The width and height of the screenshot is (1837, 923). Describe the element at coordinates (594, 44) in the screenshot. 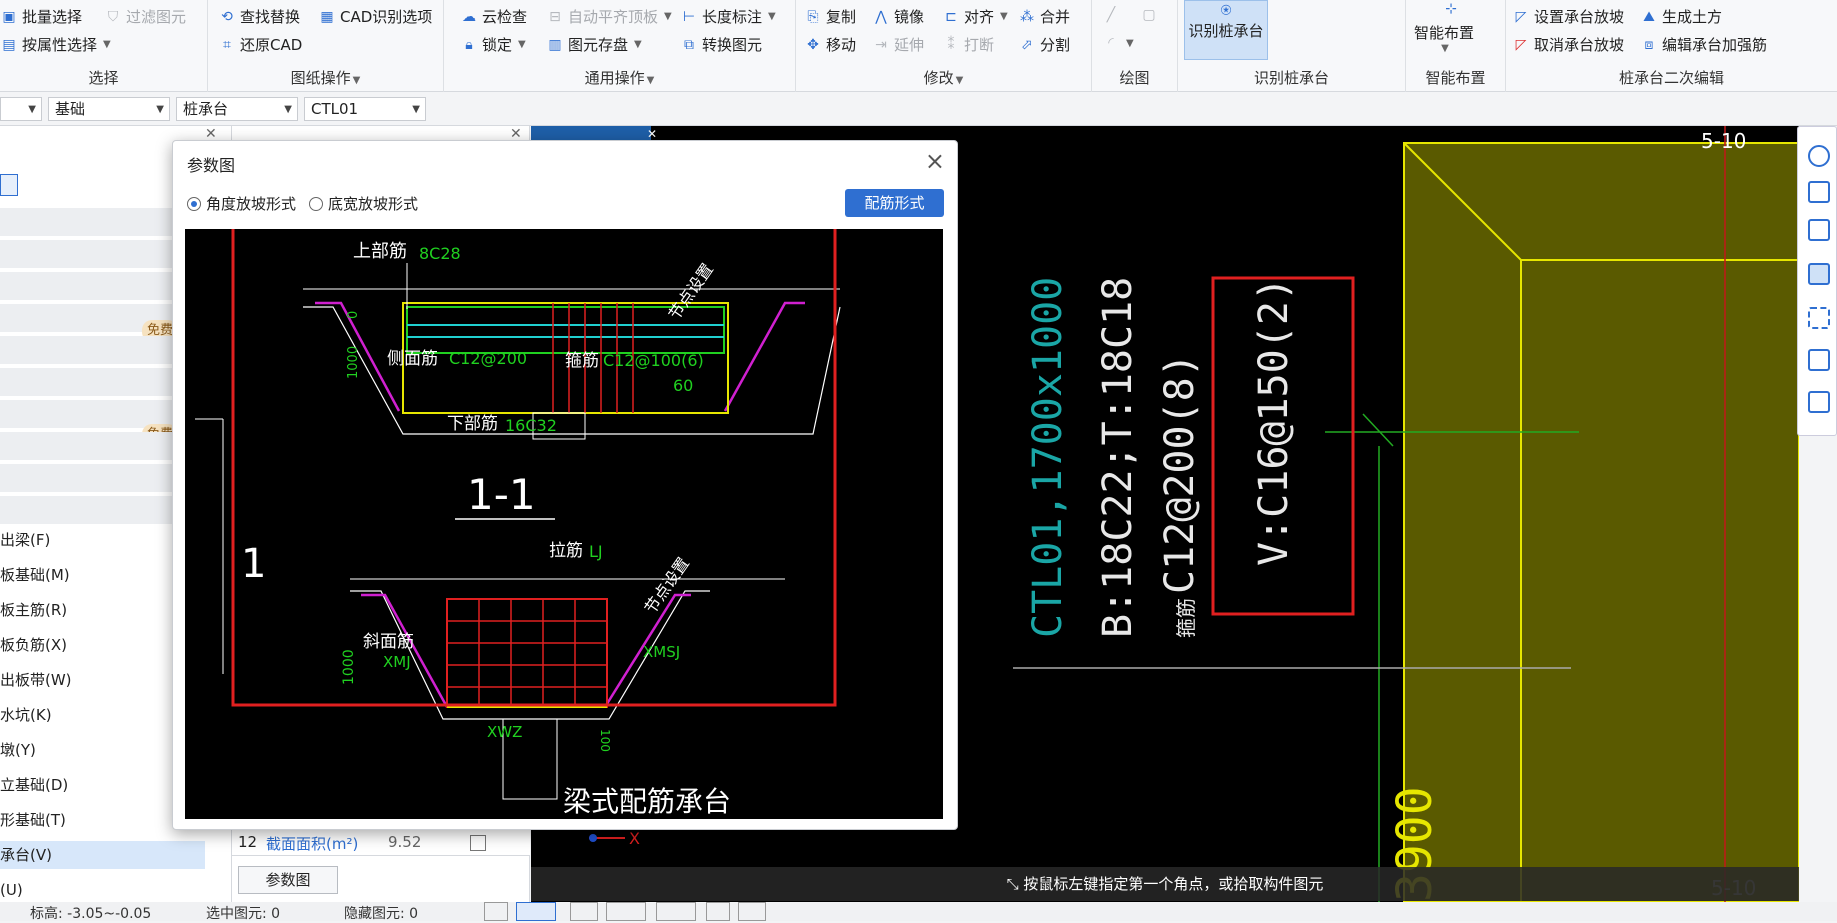

I see `elem-save-button: ▥ 图元存盘 ▼` at that location.